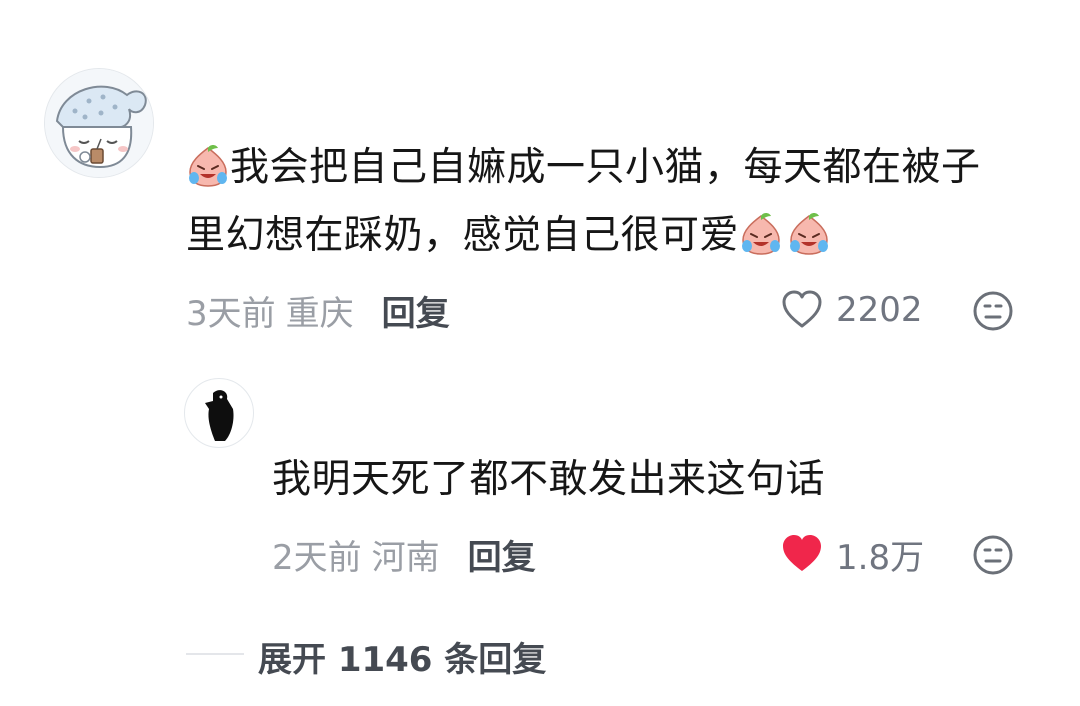  What do you see at coordinates (231, 313) in the screenshot?
I see `comment-time: 3天前` at bounding box center [231, 313].